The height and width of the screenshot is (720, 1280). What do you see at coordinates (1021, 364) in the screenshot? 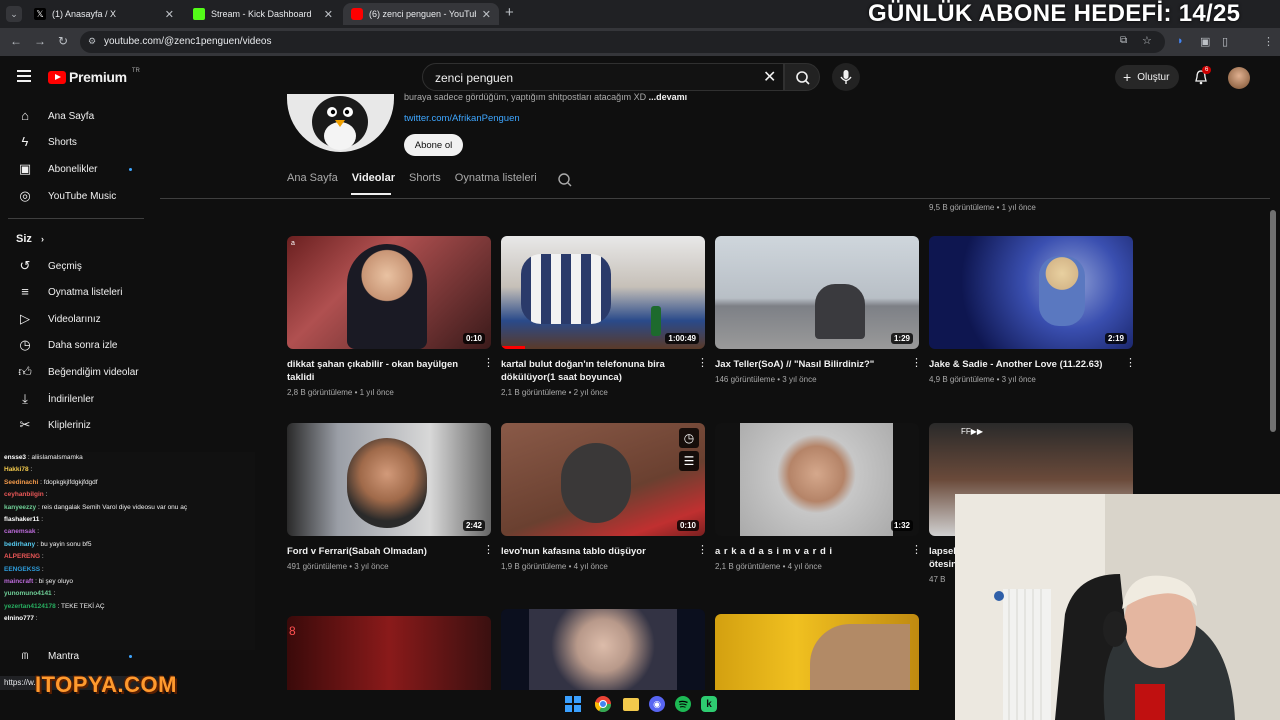
I see `video-title: Jake & Sadie - Another Love (11.22.63)` at bounding box center [1021, 364].